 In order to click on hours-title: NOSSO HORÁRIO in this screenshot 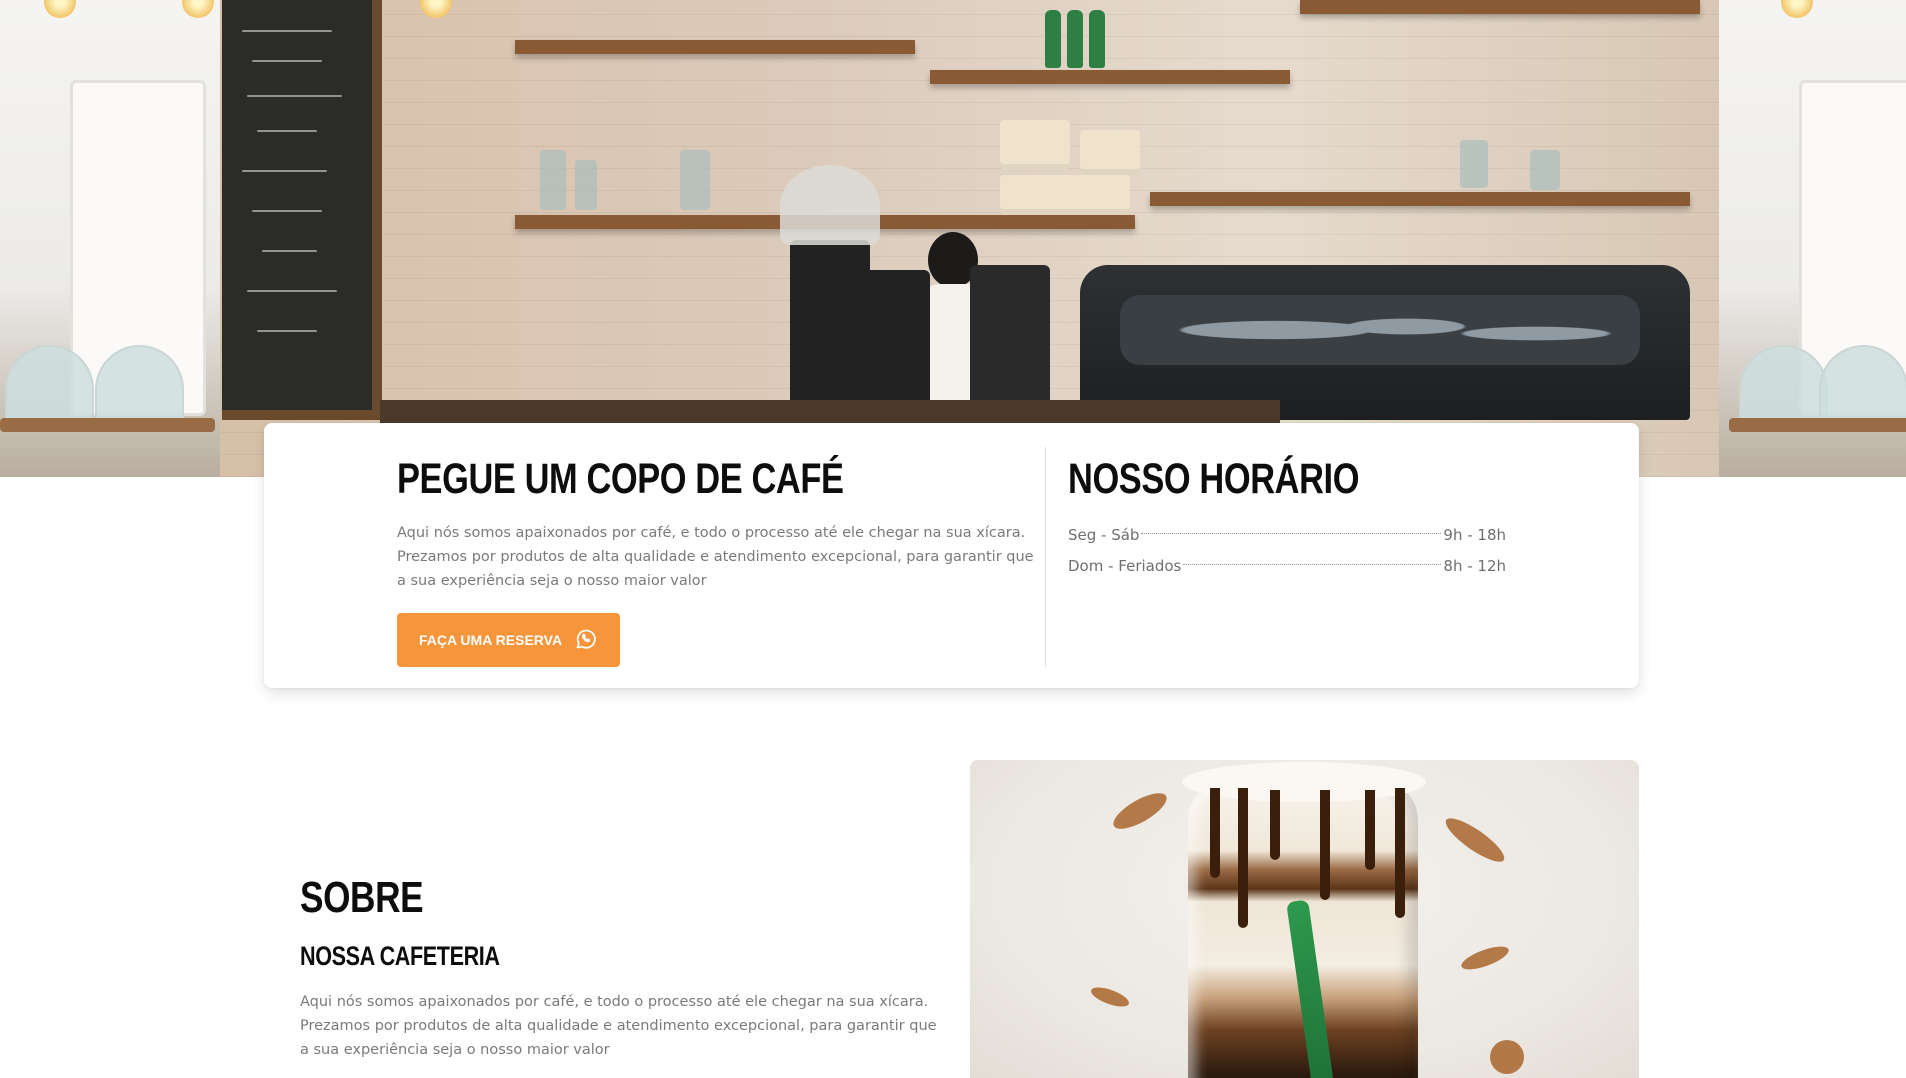, I will do `click(1214, 479)`.